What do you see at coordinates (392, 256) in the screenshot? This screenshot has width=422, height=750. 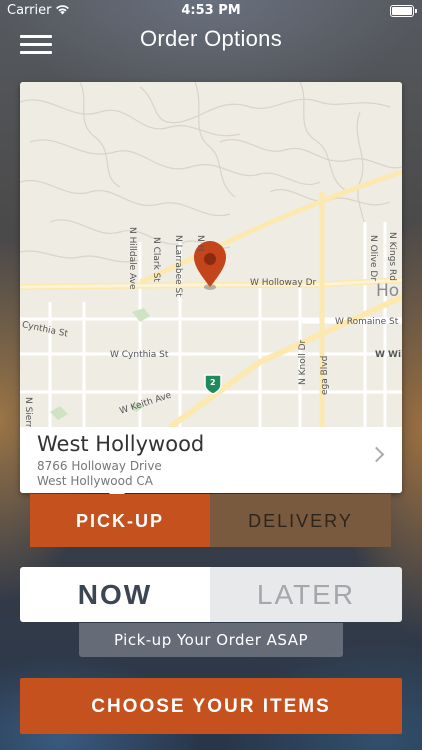 I see `map-label-kings: N Kings Rd` at bounding box center [392, 256].